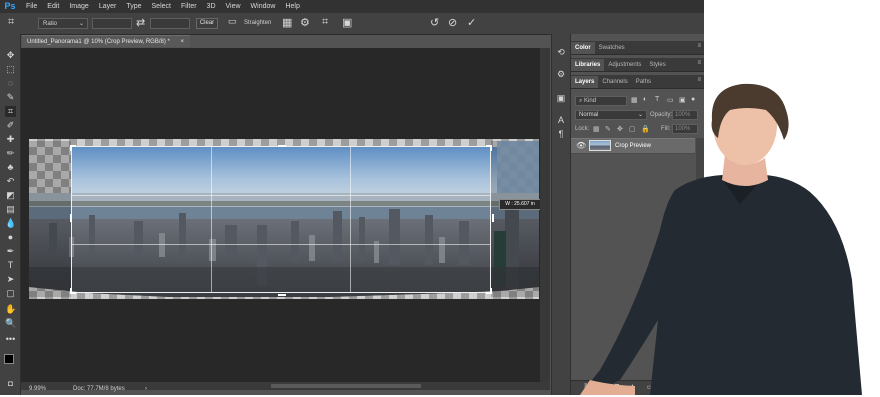 This screenshot has height=397, width=880. What do you see at coordinates (10, 153) in the screenshot?
I see `brush-icon: ✏` at bounding box center [10, 153].